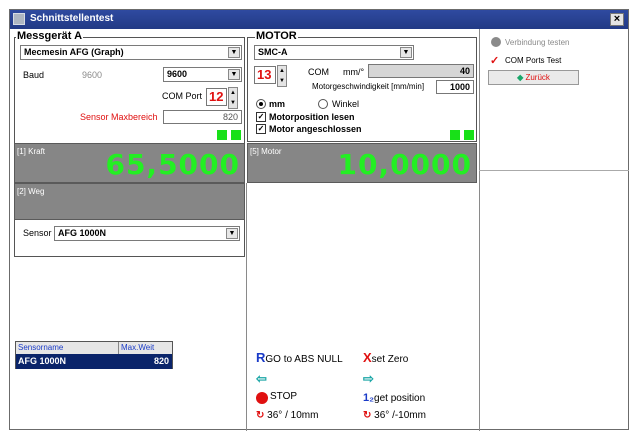 The image size is (640, 438). Describe the element at coordinates (216, 97) in the screenshot. I see `com-port-field: 12` at that location.